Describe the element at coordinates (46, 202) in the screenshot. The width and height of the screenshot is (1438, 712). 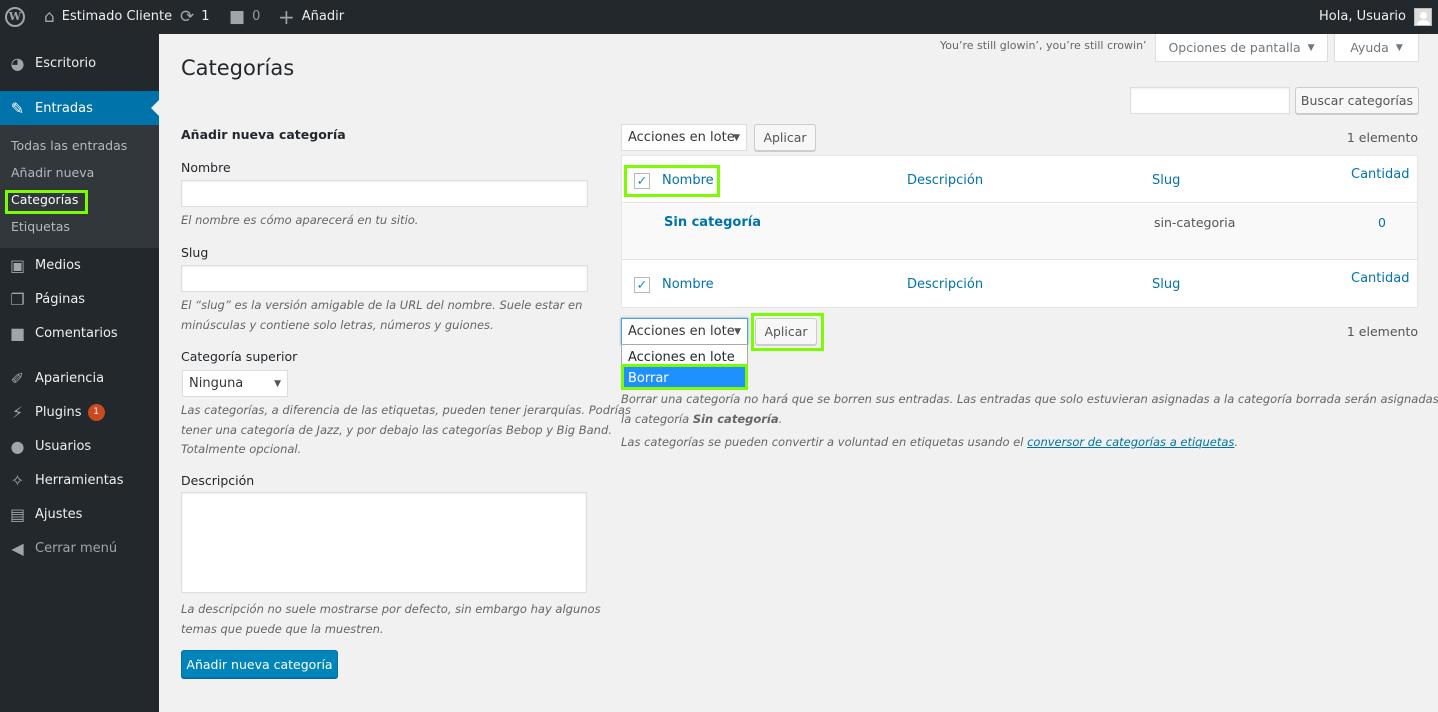
I see `categorias-highlight` at that location.